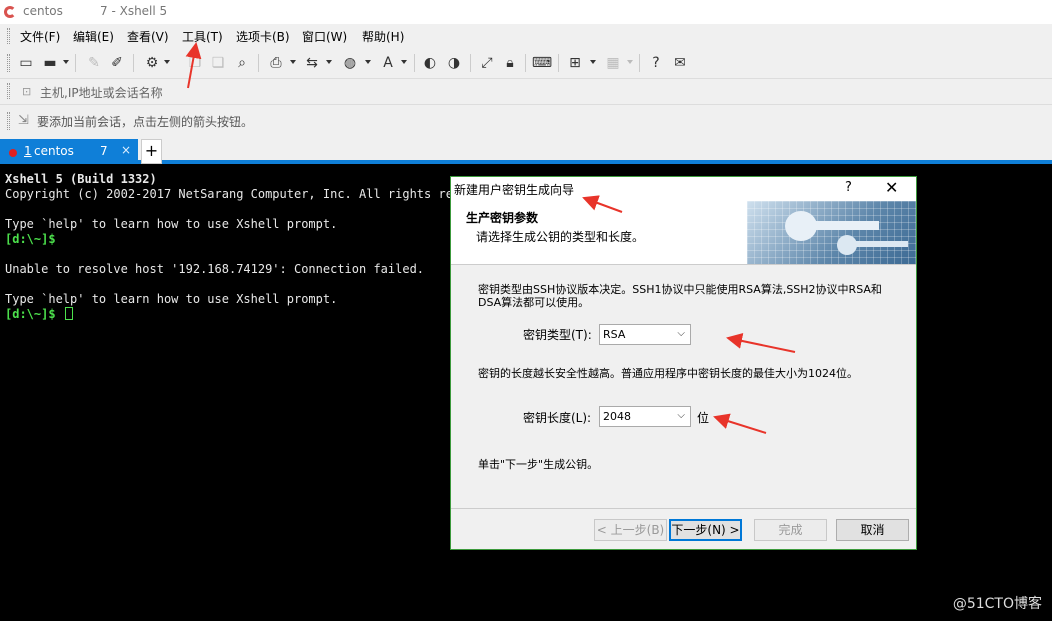 The width and height of the screenshot is (1052, 621). Describe the element at coordinates (613, 63) in the screenshot. I see `layout-icon: ▦` at that location.